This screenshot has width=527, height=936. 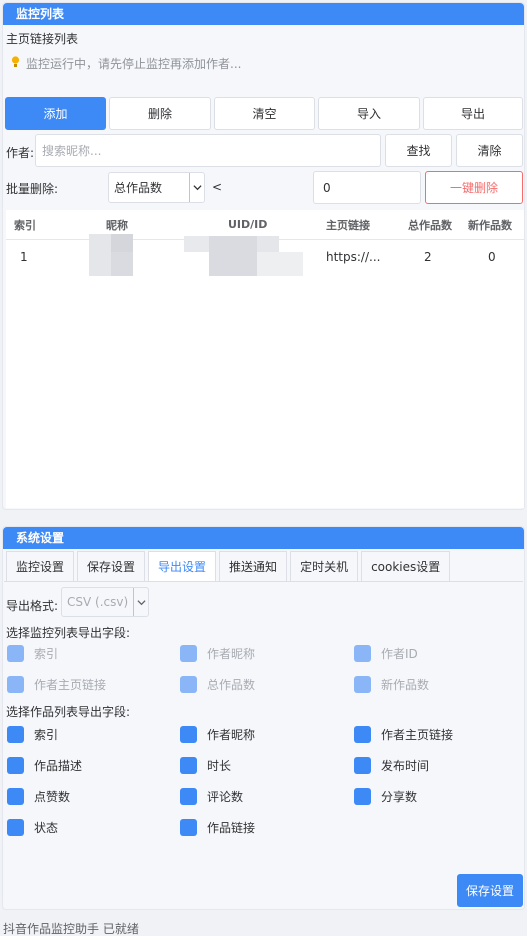 What do you see at coordinates (98, 602) in the screenshot?
I see `export-format-value: CSV (.csv)` at bounding box center [98, 602].